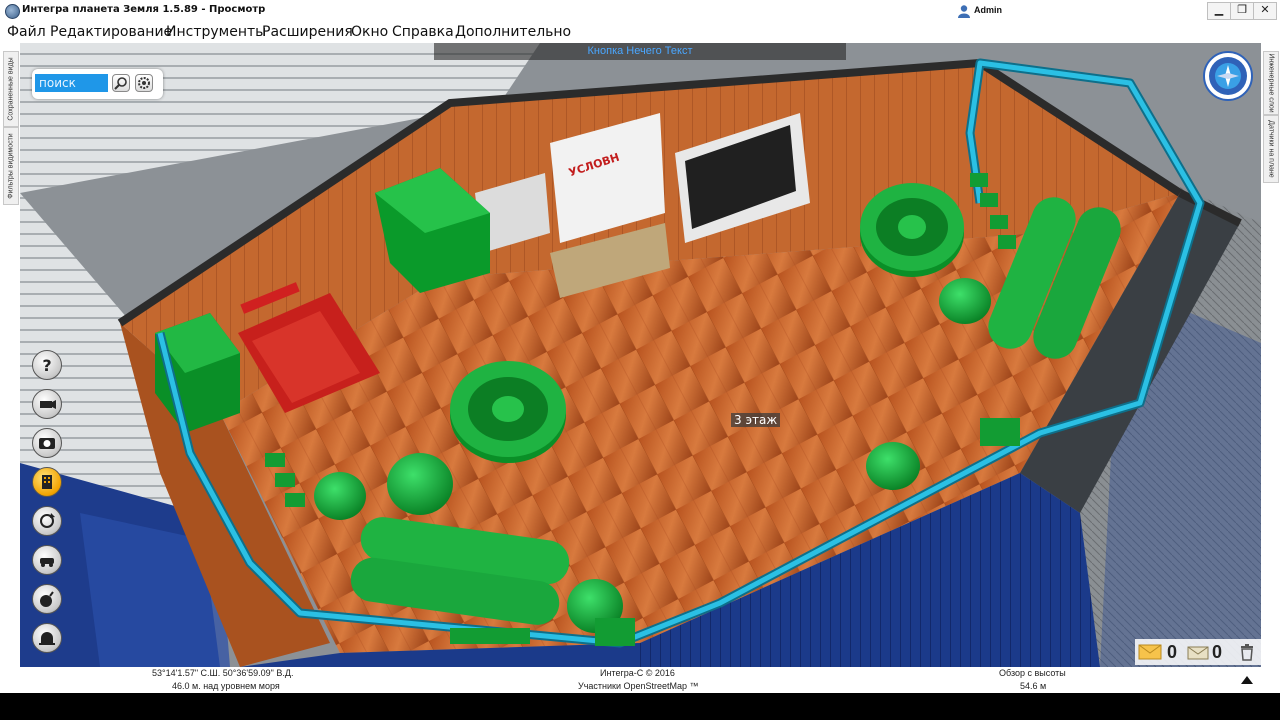  What do you see at coordinates (640, 706) in the screenshot?
I see `taskbar-area` at bounding box center [640, 706].